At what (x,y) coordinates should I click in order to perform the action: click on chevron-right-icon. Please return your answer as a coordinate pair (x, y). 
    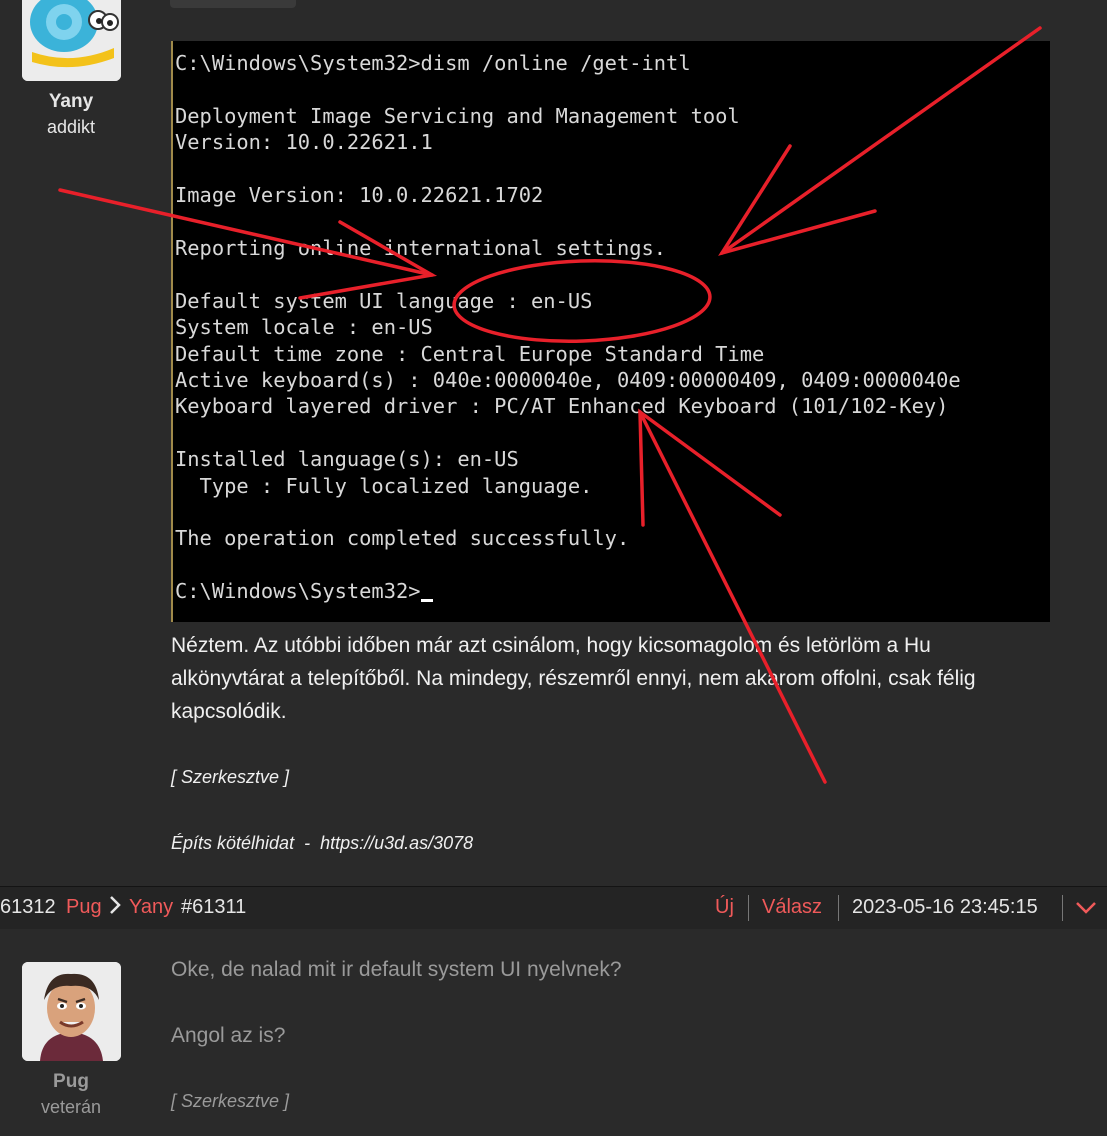
    Looking at the image, I should click on (115, 908).